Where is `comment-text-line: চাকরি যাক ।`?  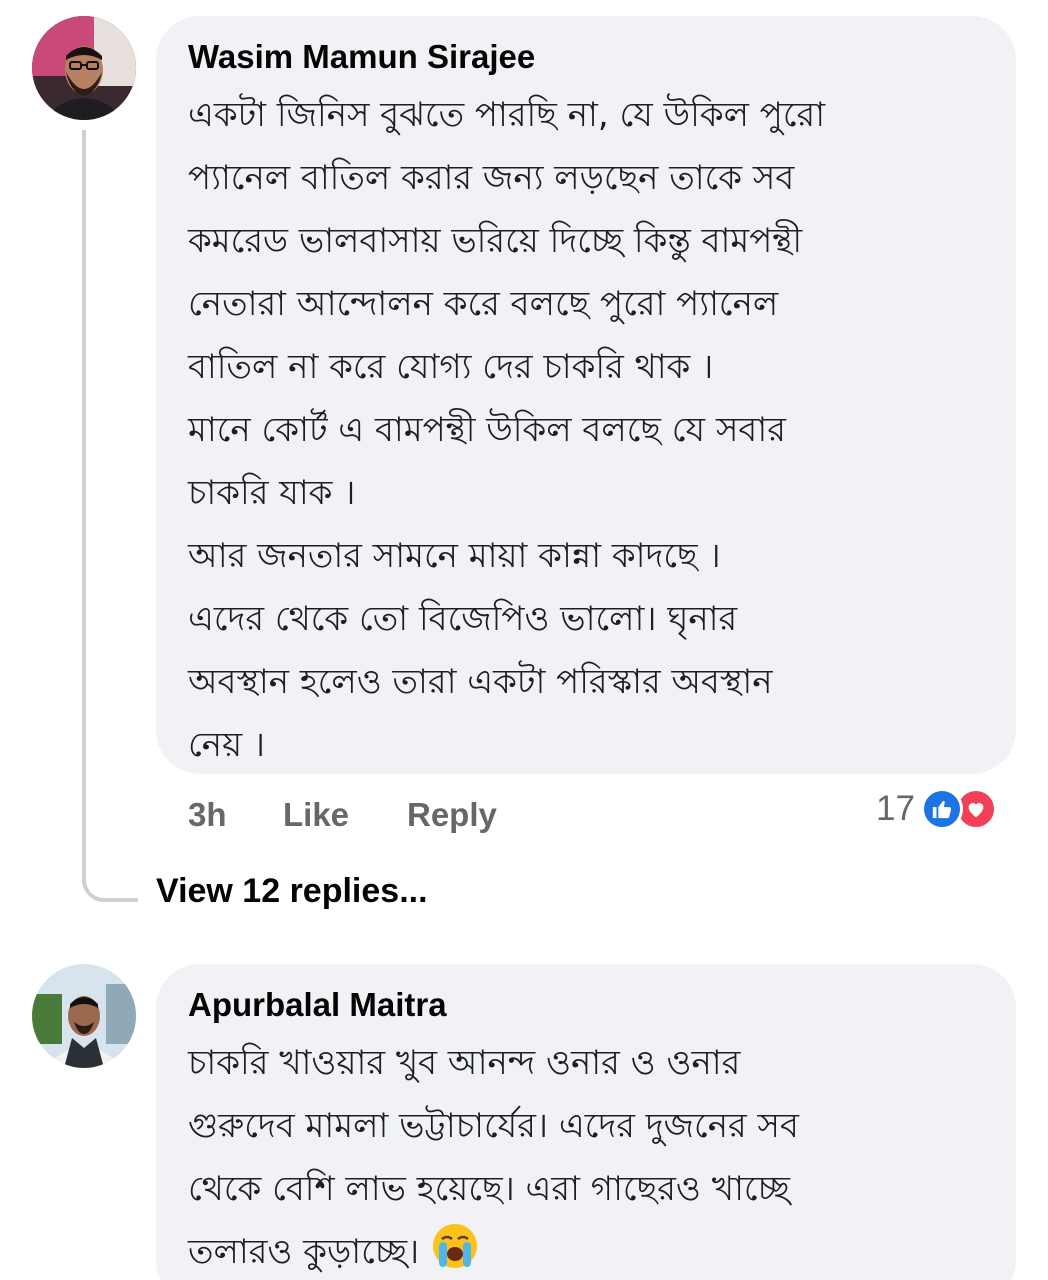
comment-text-line: চাকরি যাক । is located at coordinates (272, 493).